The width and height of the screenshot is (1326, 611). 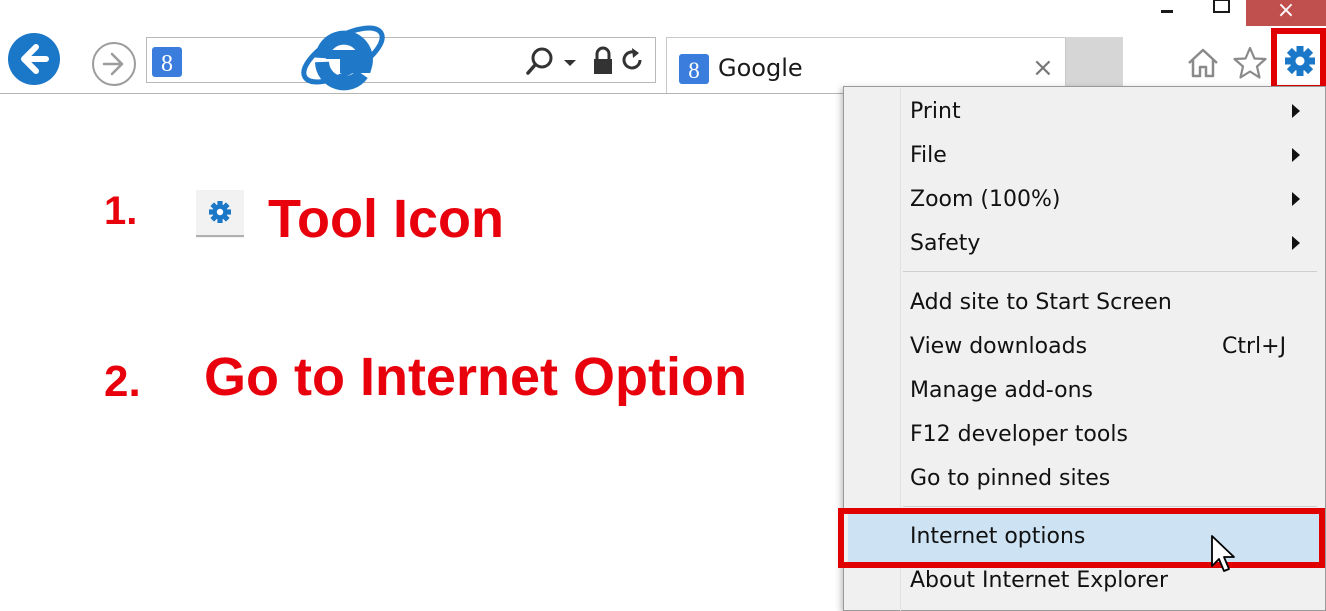 I want to click on menu-item-f12-developer-tools: F12 developer tools, so click(x=1019, y=435).